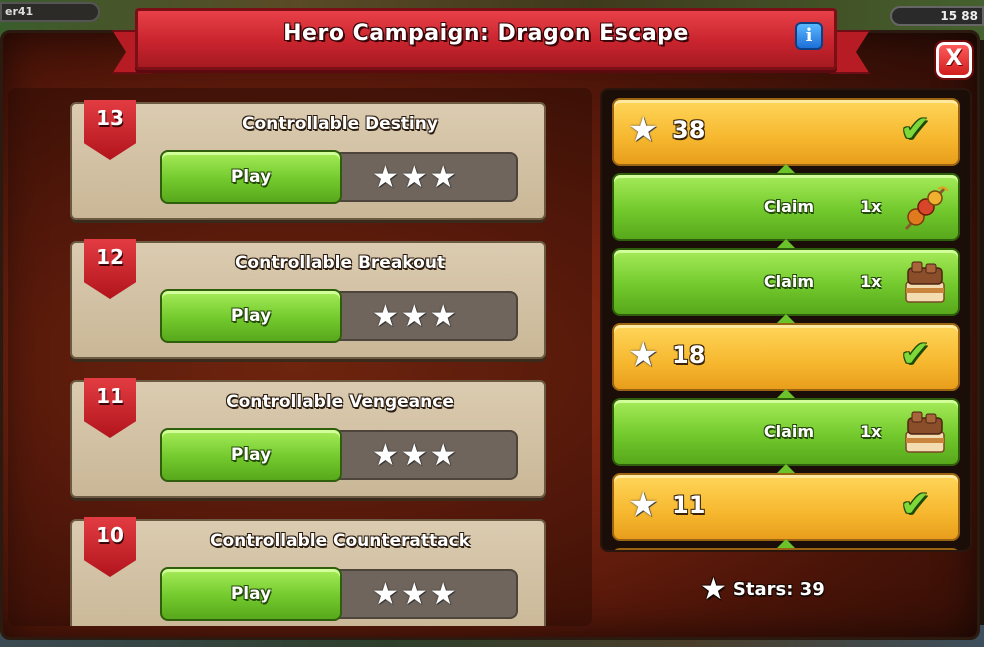 This screenshot has width=984, height=647. I want to click on stars-total: ★ Stars: 39, so click(800, 590).